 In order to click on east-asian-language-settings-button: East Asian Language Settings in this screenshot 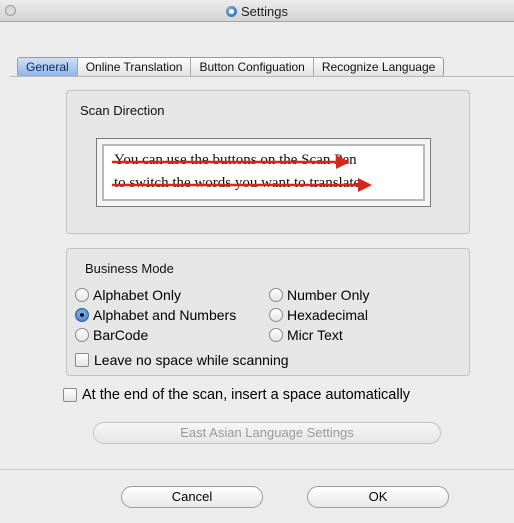, I will do `click(267, 433)`.